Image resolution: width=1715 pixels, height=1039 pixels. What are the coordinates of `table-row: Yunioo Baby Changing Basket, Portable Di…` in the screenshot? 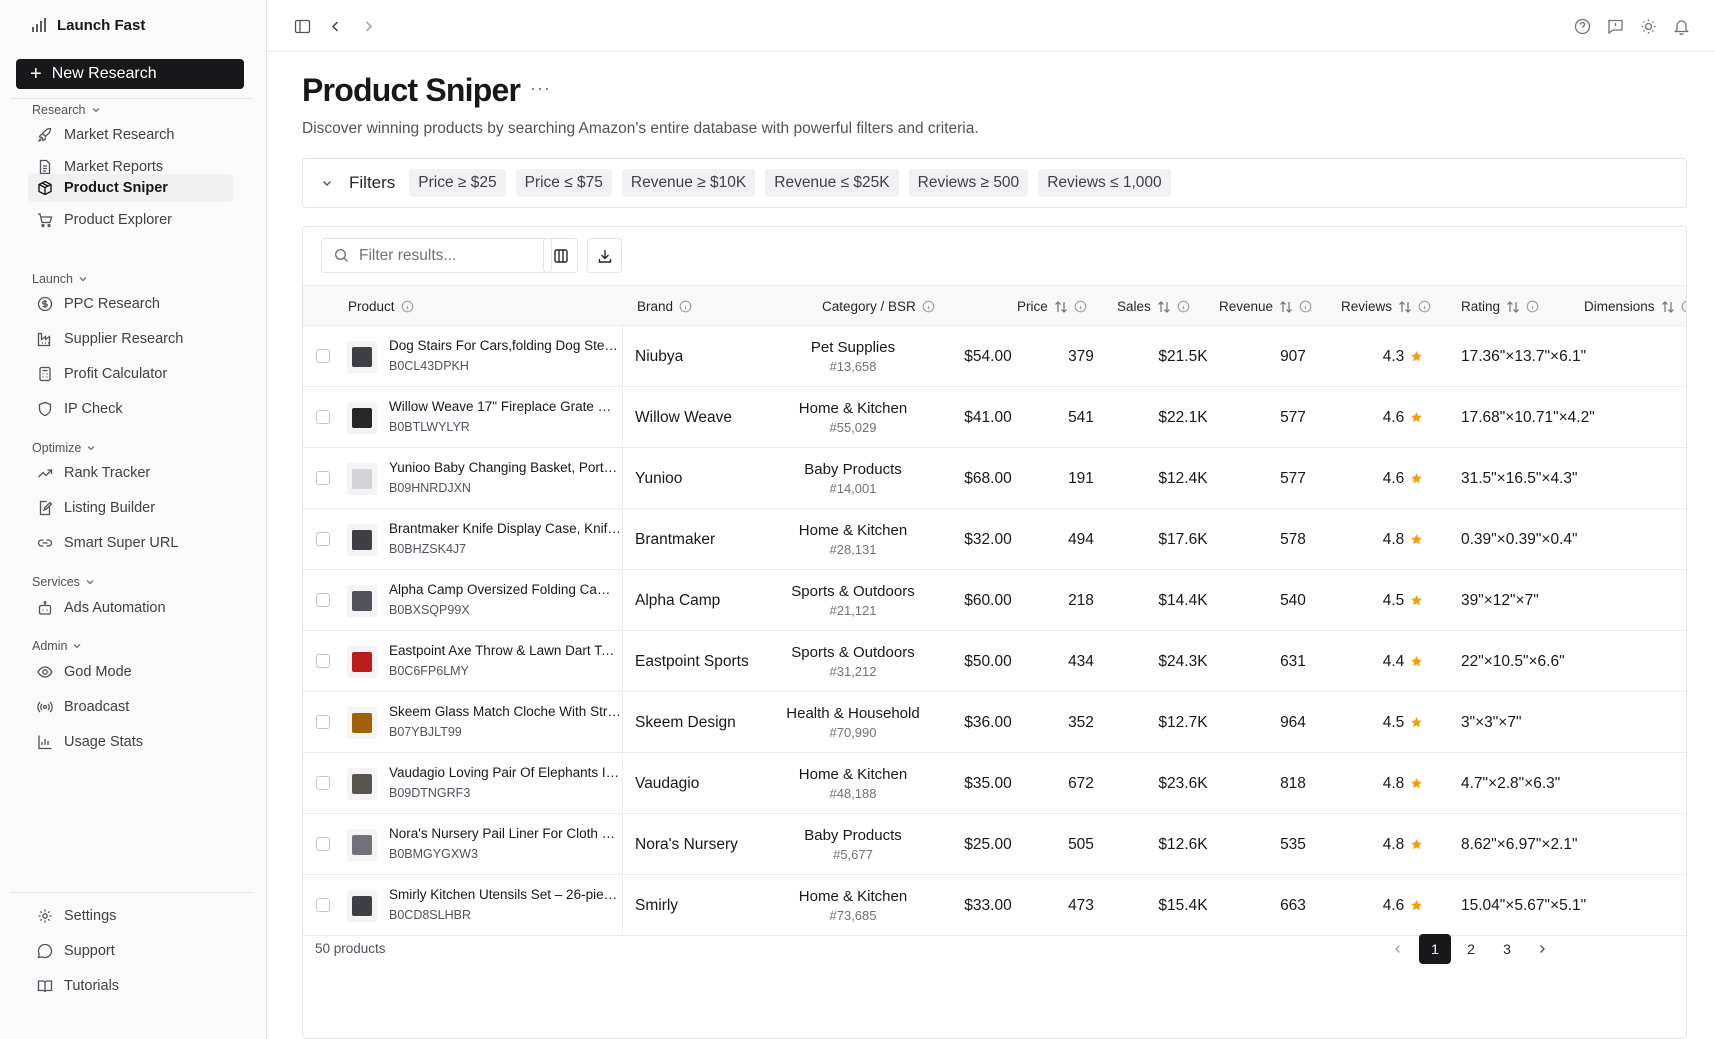 It's located at (994, 478).